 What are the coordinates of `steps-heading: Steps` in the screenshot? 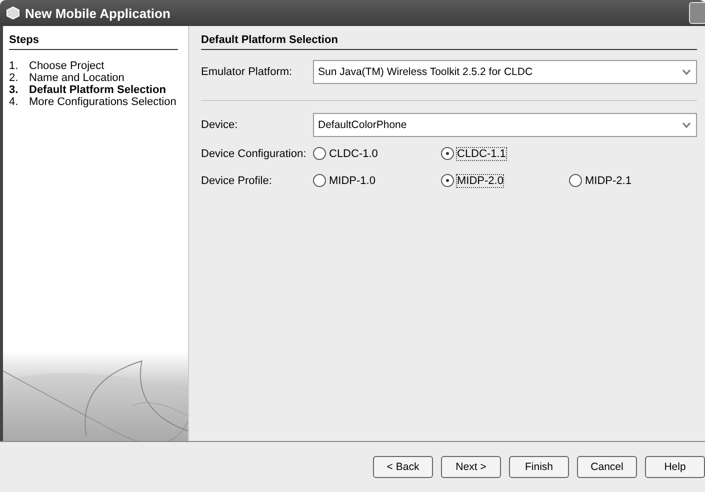 It's located at (93, 42).